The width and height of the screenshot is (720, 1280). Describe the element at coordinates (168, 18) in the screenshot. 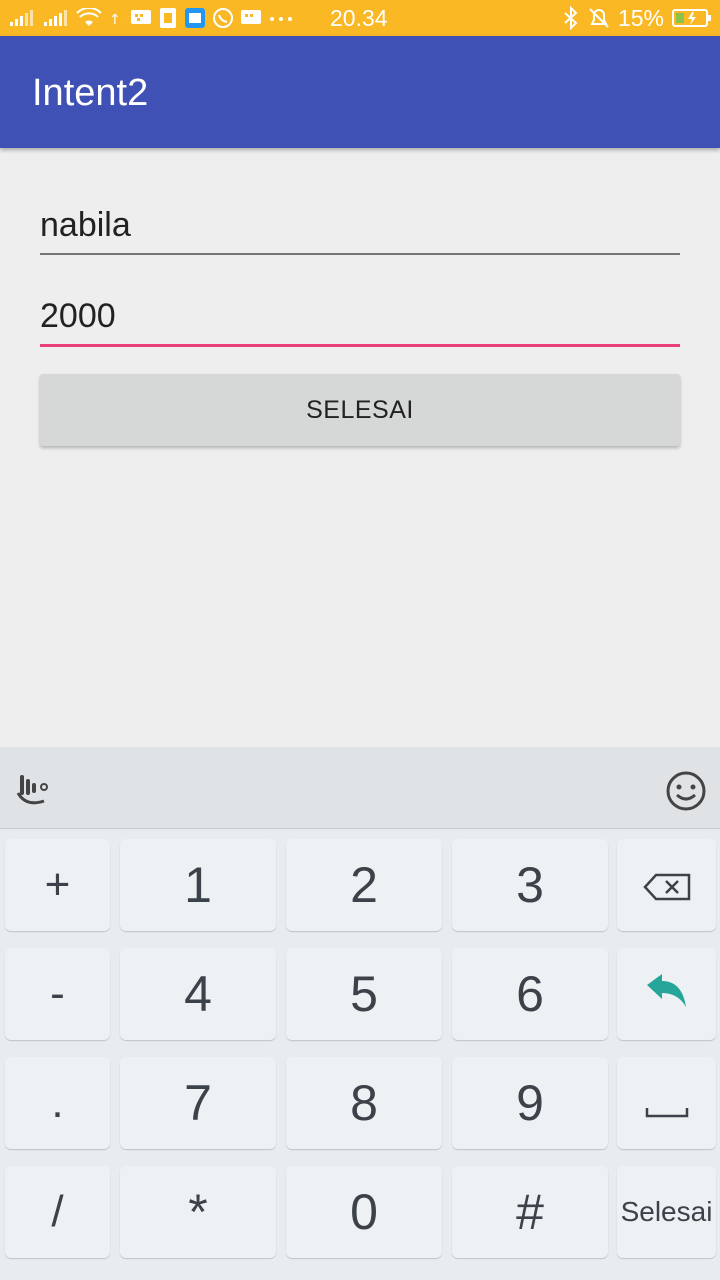

I see `notification-icon` at that location.